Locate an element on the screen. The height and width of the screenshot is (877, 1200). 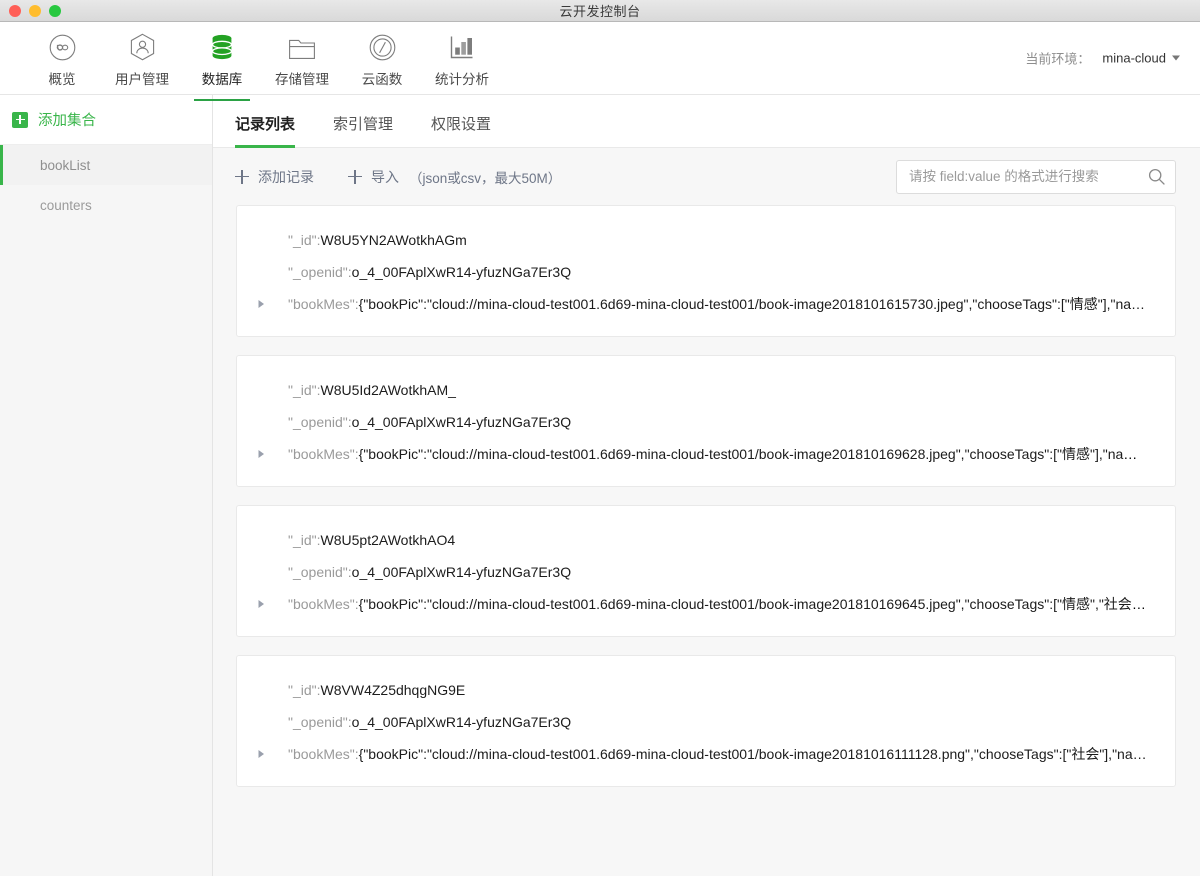
window-title: 云开发控制台 is located at coordinates (600, 11).